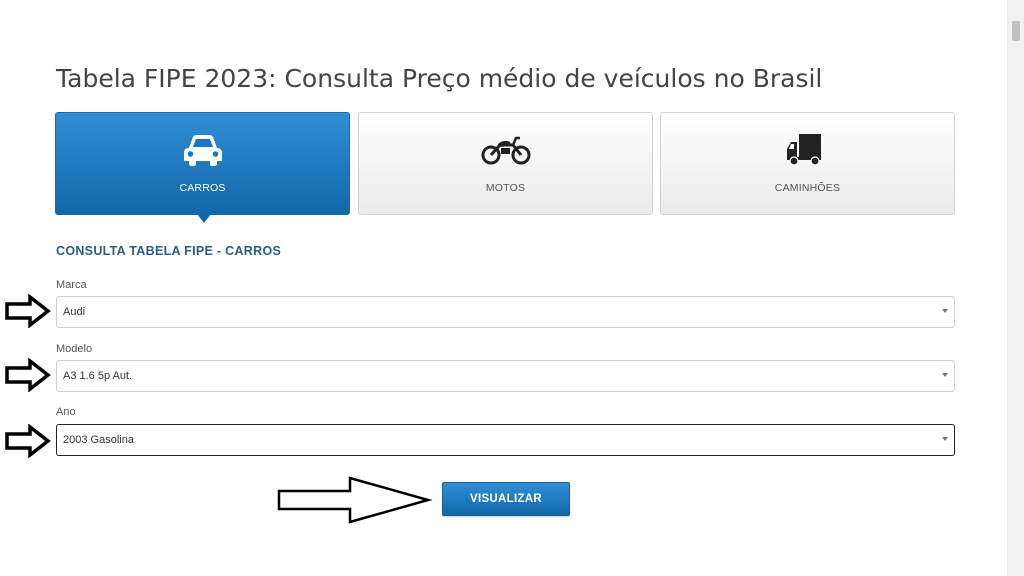  Describe the element at coordinates (98, 440) in the screenshot. I see `ano-selected-value: 2003 Gasolina` at that location.